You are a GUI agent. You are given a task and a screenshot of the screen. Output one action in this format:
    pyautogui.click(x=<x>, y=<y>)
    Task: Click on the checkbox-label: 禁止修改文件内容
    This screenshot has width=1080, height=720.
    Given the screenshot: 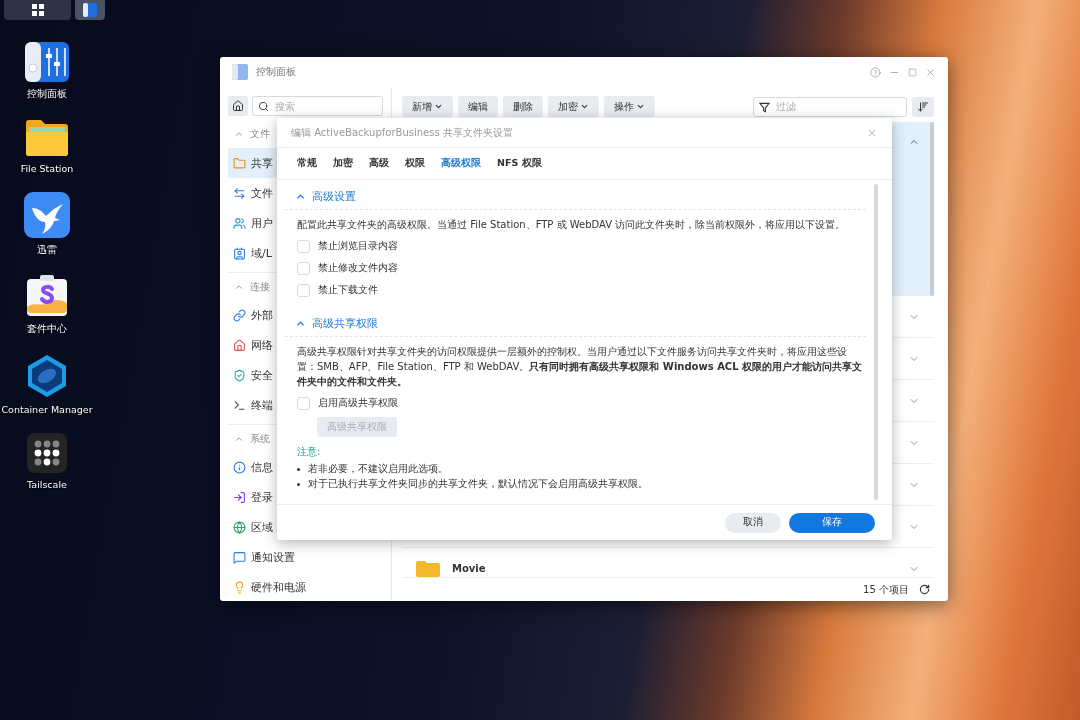 What is the action you would take?
    pyautogui.click(x=358, y=268)
    